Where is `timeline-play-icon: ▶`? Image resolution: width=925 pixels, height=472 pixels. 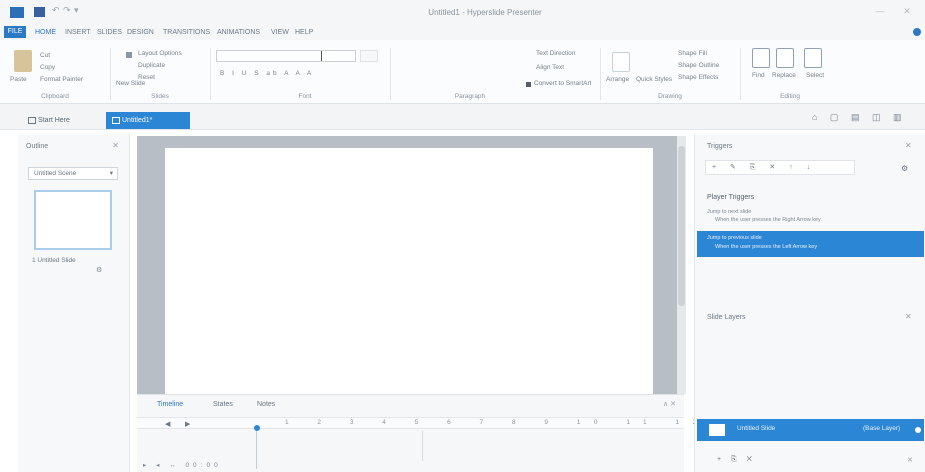 timeline-play-icon: ▶ is located at coordinates (187, 424).